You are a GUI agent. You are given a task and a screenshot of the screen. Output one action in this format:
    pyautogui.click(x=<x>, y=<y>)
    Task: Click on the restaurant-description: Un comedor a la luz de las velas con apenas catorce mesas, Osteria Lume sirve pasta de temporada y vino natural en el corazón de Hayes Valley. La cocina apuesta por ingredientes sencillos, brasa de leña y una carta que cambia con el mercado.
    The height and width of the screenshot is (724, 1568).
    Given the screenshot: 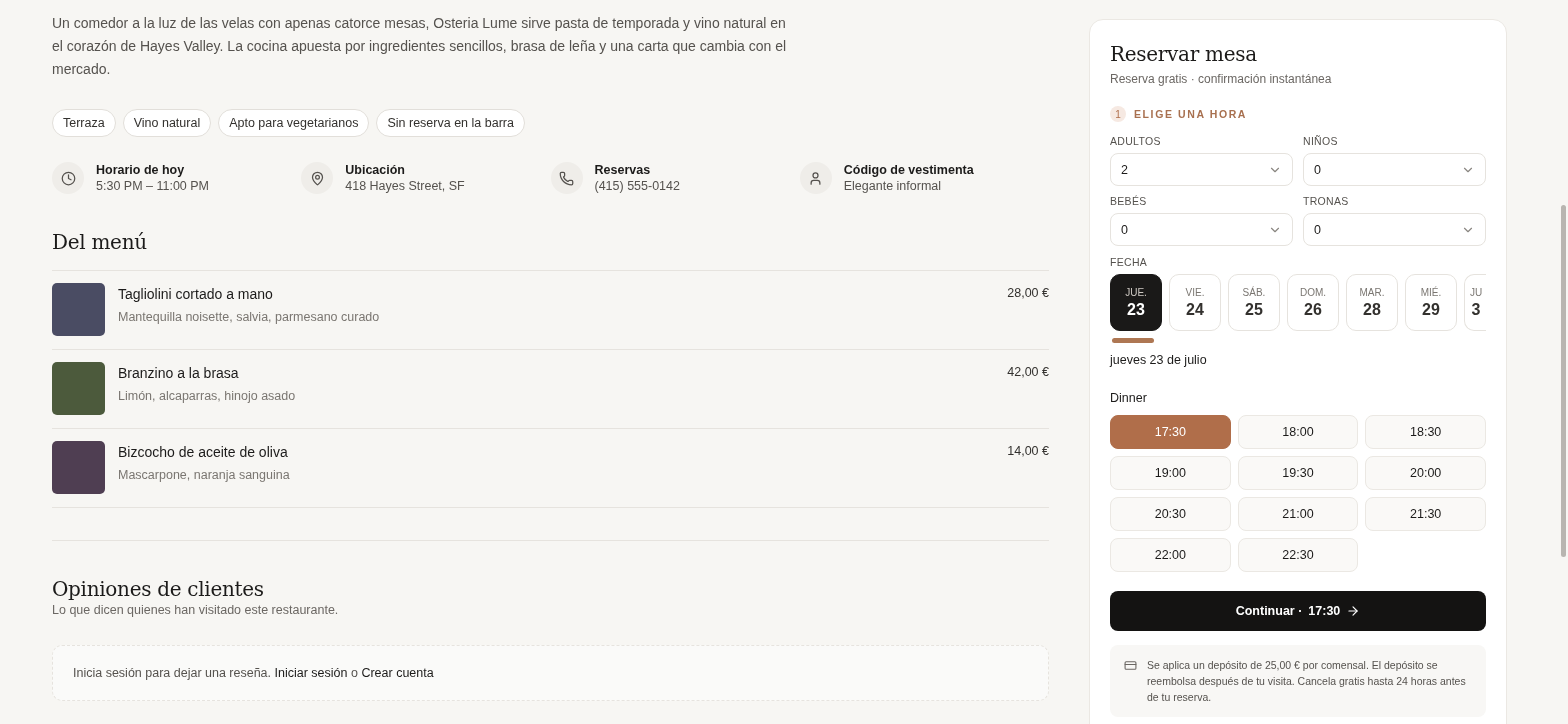 What is the action you would take?
    pyautogui.click(x=420, y=46)
    